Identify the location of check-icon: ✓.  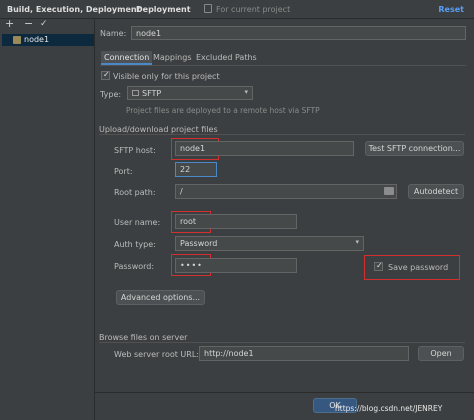
(44, 24).